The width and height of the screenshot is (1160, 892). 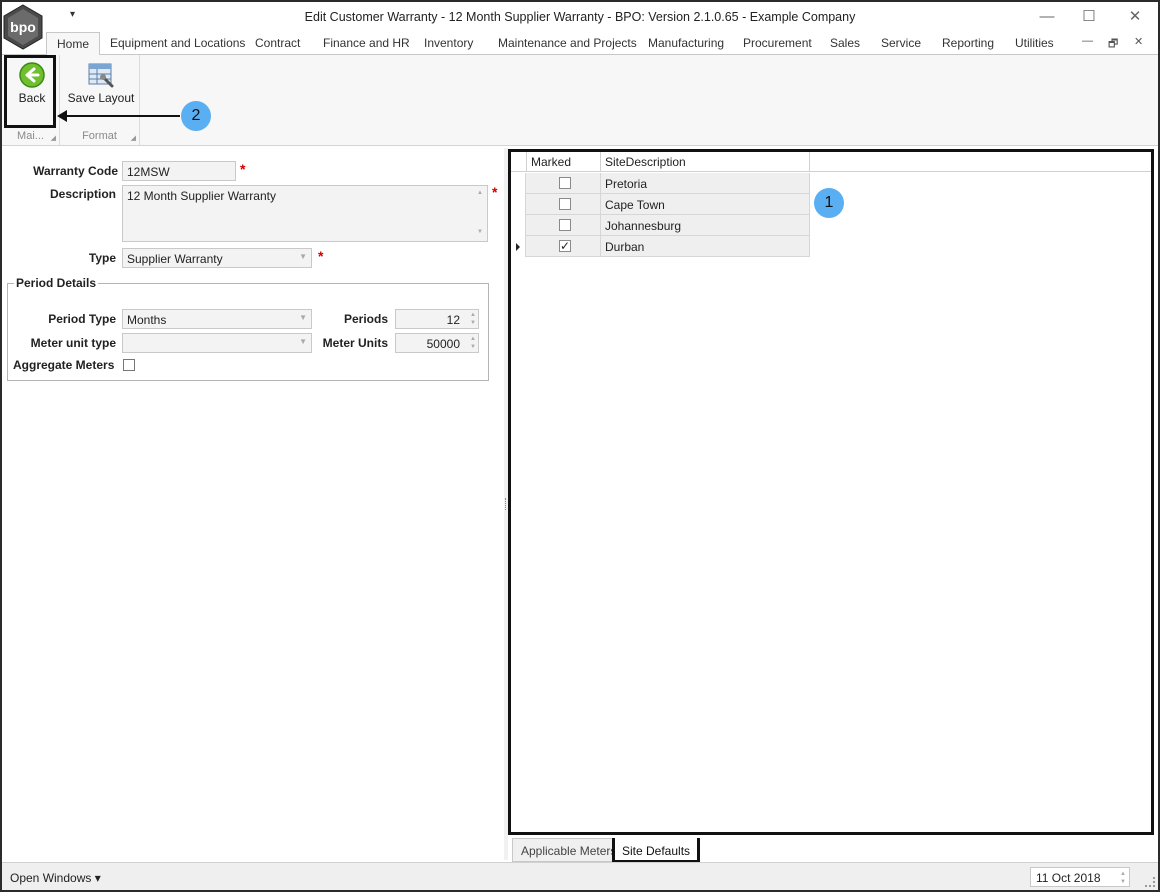 I want to click on callout-1: 1, so click(x=829, y=203).